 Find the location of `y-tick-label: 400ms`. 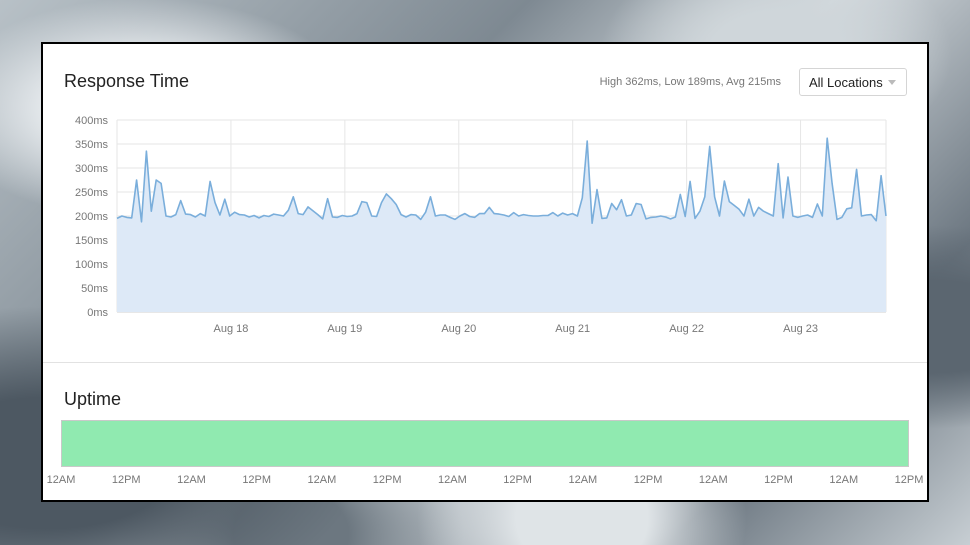

y-tick-label: 400ms is located at coordinates (92, 121).